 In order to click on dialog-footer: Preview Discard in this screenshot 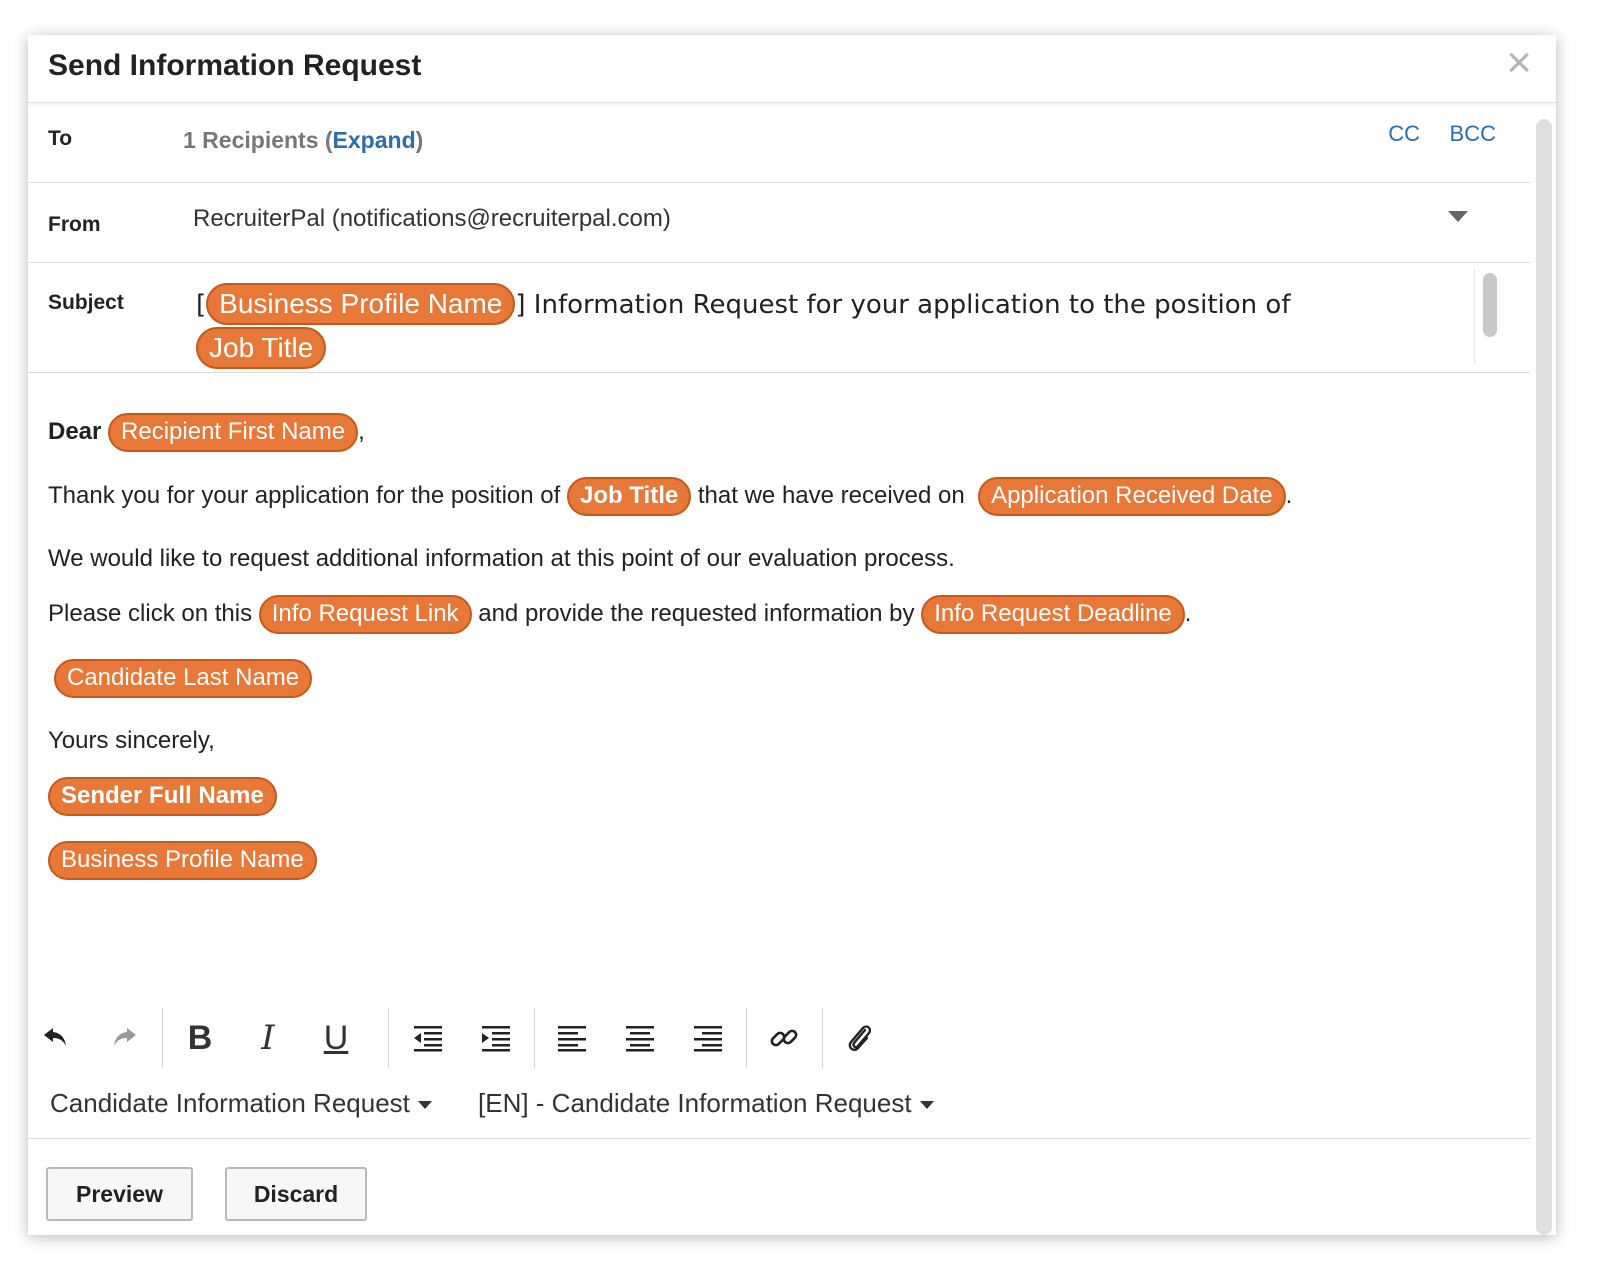, I will do `click(779, 1186)`.